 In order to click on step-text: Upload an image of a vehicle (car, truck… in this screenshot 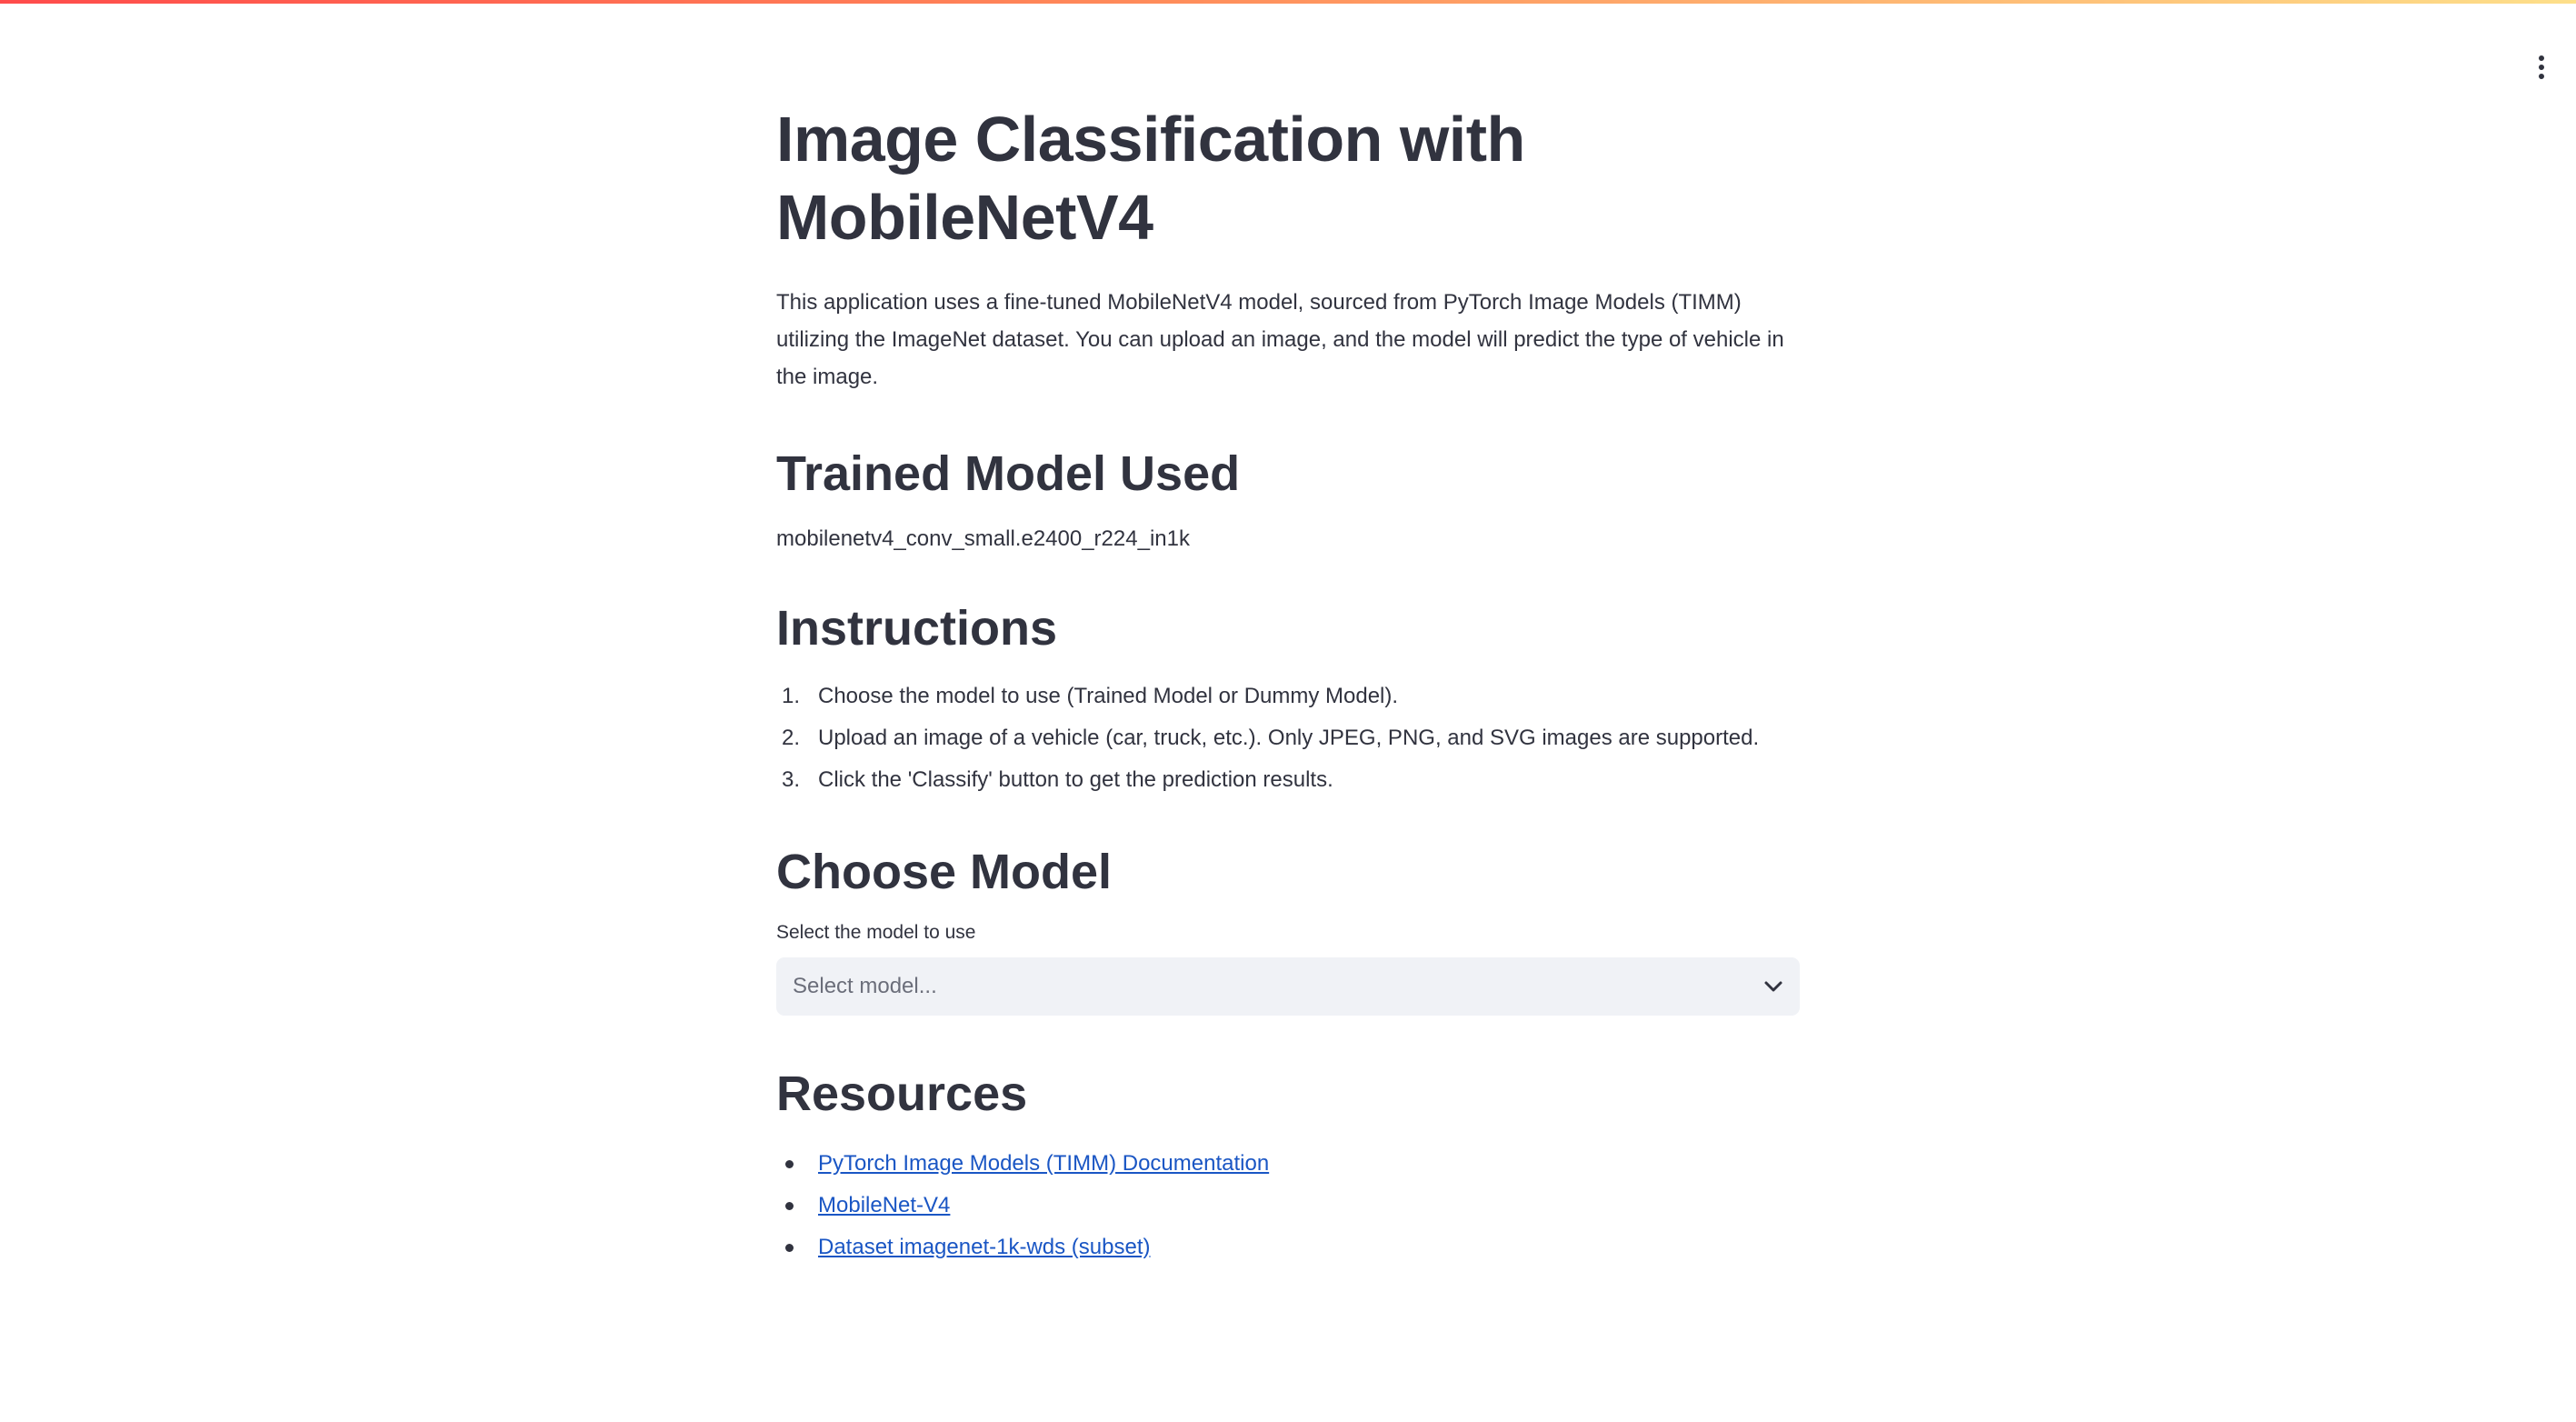, I will do `click(1289, 738)`.